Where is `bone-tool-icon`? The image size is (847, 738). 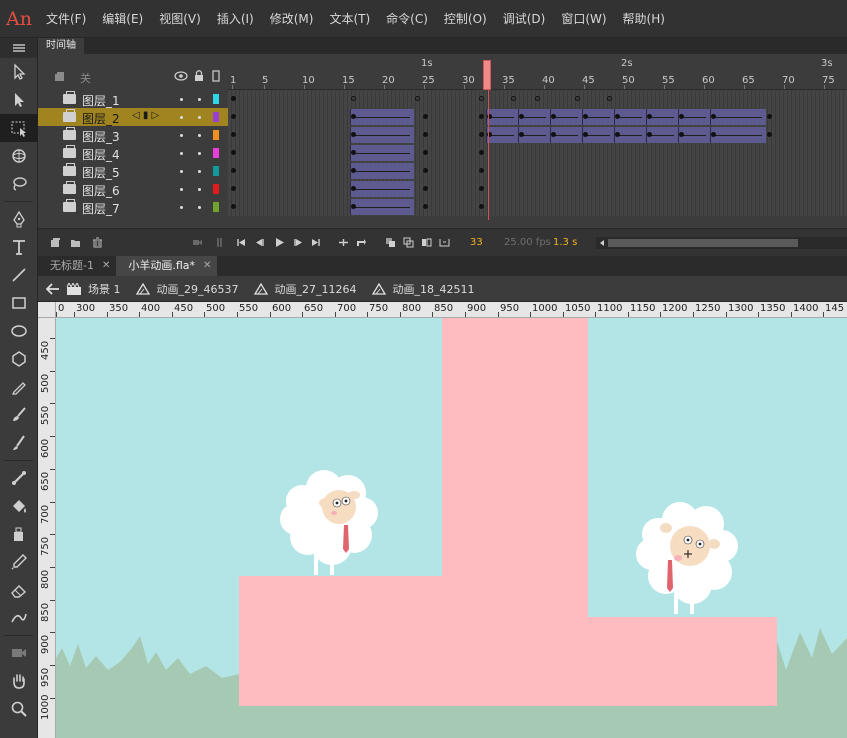 bone-tool-icon is located at coordinates (19, 478).